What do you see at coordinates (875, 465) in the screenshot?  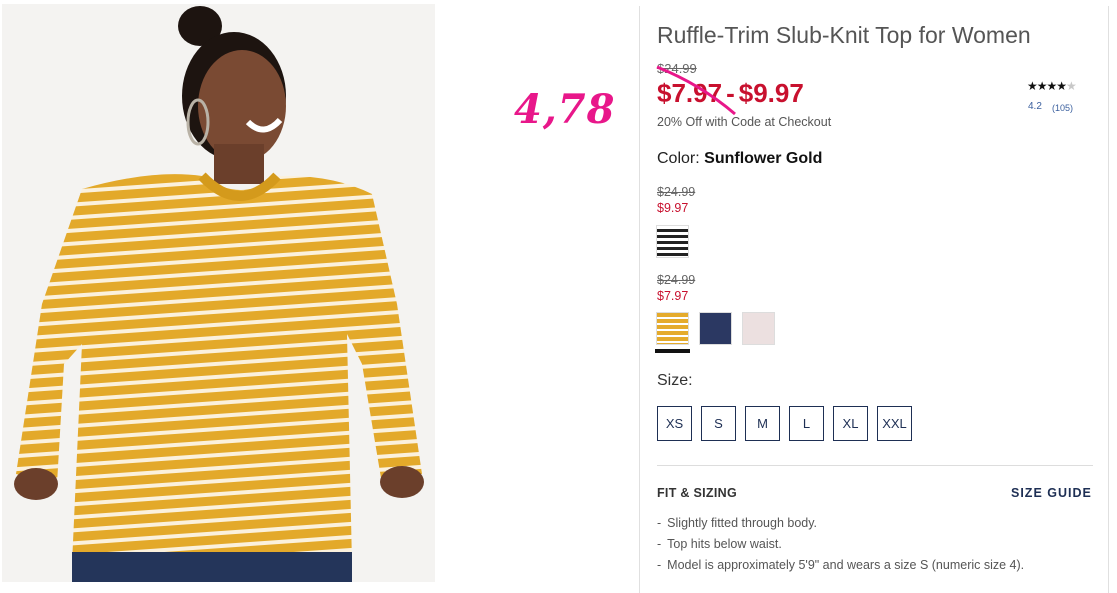 I see `section-divider` at bounding box center [875, 465].